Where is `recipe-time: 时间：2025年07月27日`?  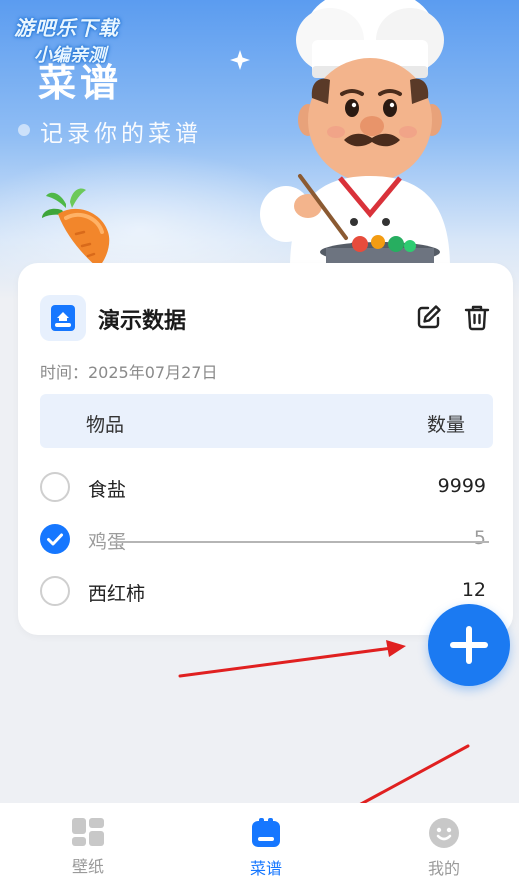
recipe-time: 时间：2025年07月27日 is located at coordinates (129, 372).